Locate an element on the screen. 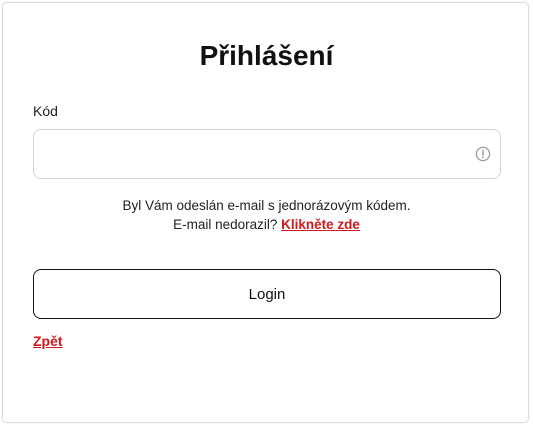 This screenshot has width=533, height=427. code-field-wrapper is located at coordinates (267, 154).